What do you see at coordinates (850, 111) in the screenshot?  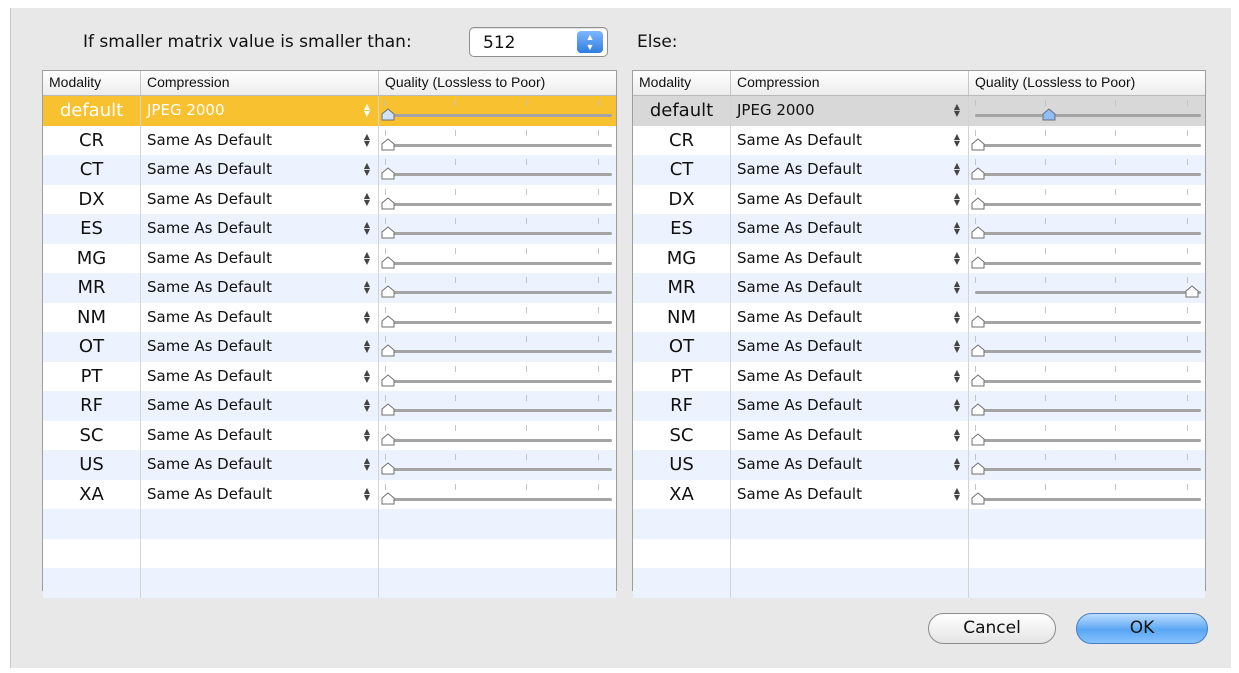 I see `compression-popup: JPEG 2000 ▲ ▼` at bounding box center [850, 111].